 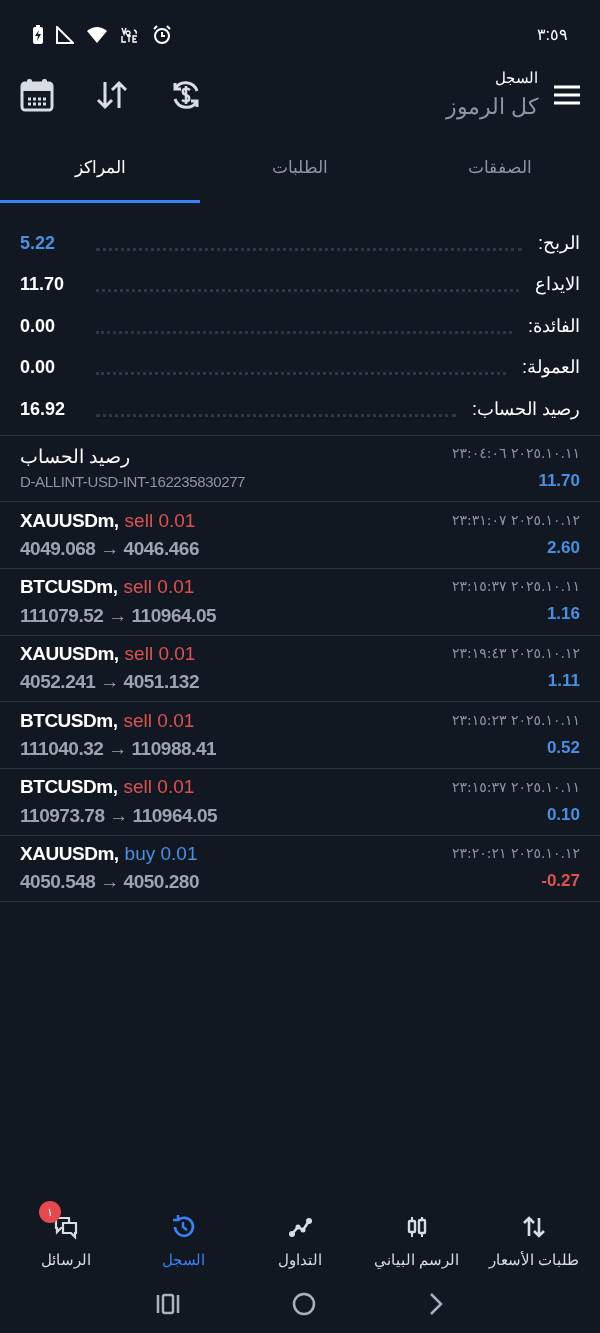 What do you see at coordinates (118, 749) in the screenshot?
I see `price-range: 111040.32 → 110988.41` at bounding box center [118, 749].